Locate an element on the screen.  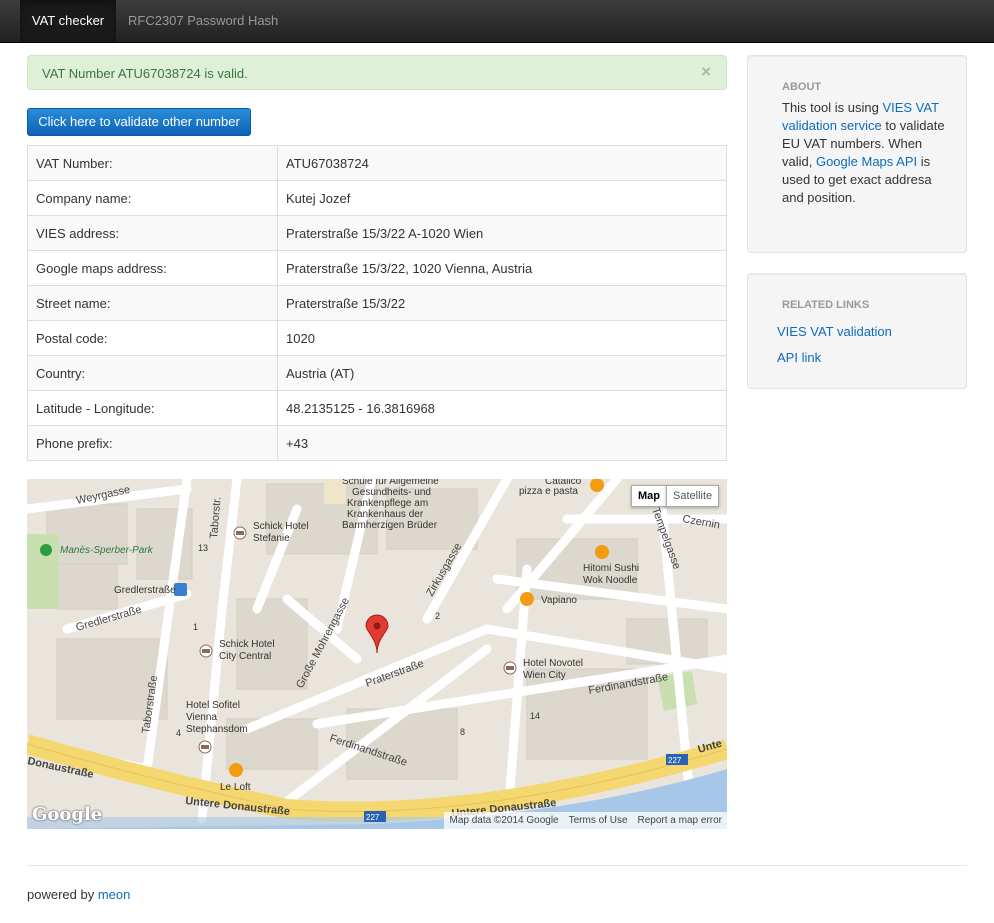
success-alert: VAT Number ATU67038724 is valid. × is located at coordinates (377, 72).